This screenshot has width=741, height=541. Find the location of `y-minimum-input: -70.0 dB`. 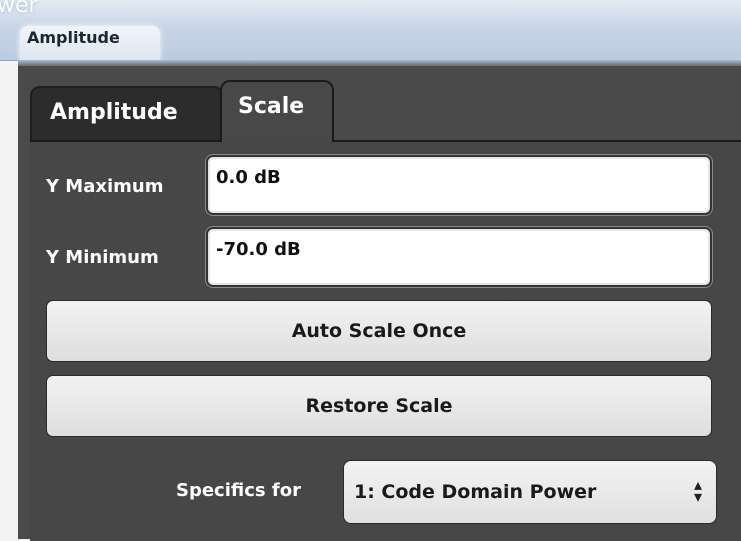

y-minimum-input: -70.0 dB is located at coordinates (459, 257).